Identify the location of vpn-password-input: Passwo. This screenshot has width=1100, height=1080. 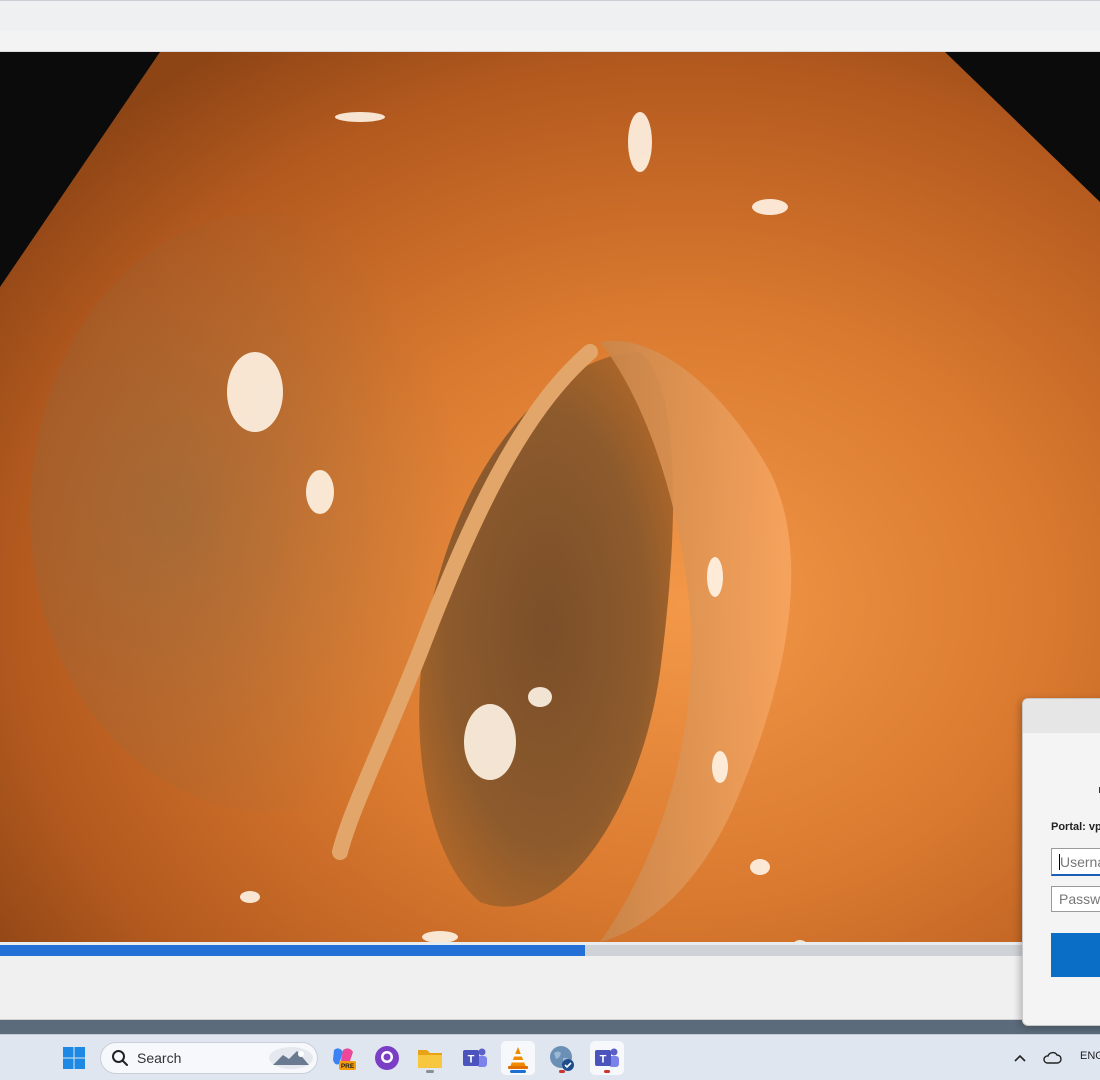
(1075, 899).